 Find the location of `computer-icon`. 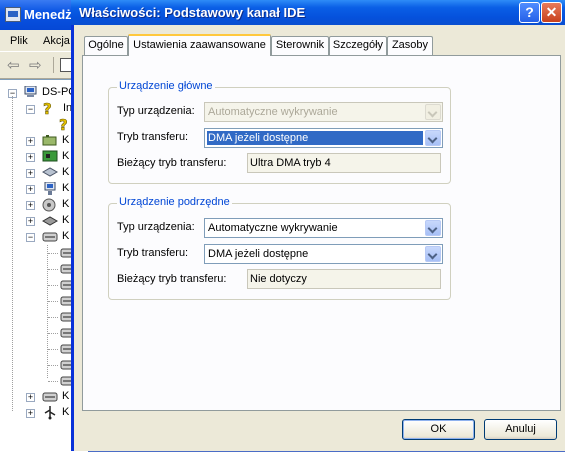

computer-icon is located at coordinates (30, 91).